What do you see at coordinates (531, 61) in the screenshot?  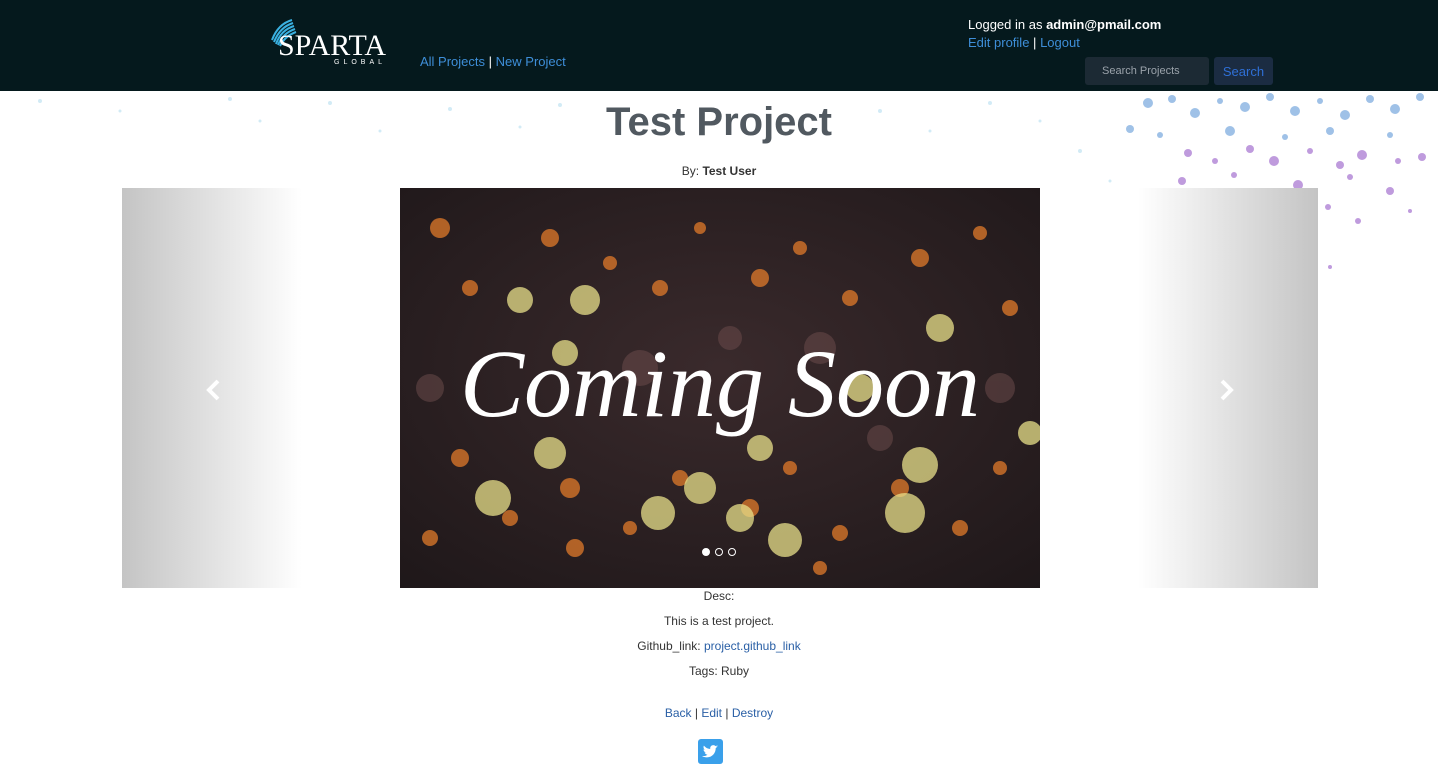 I see `new-project-link: New Project` at bounding box center [531, 61].